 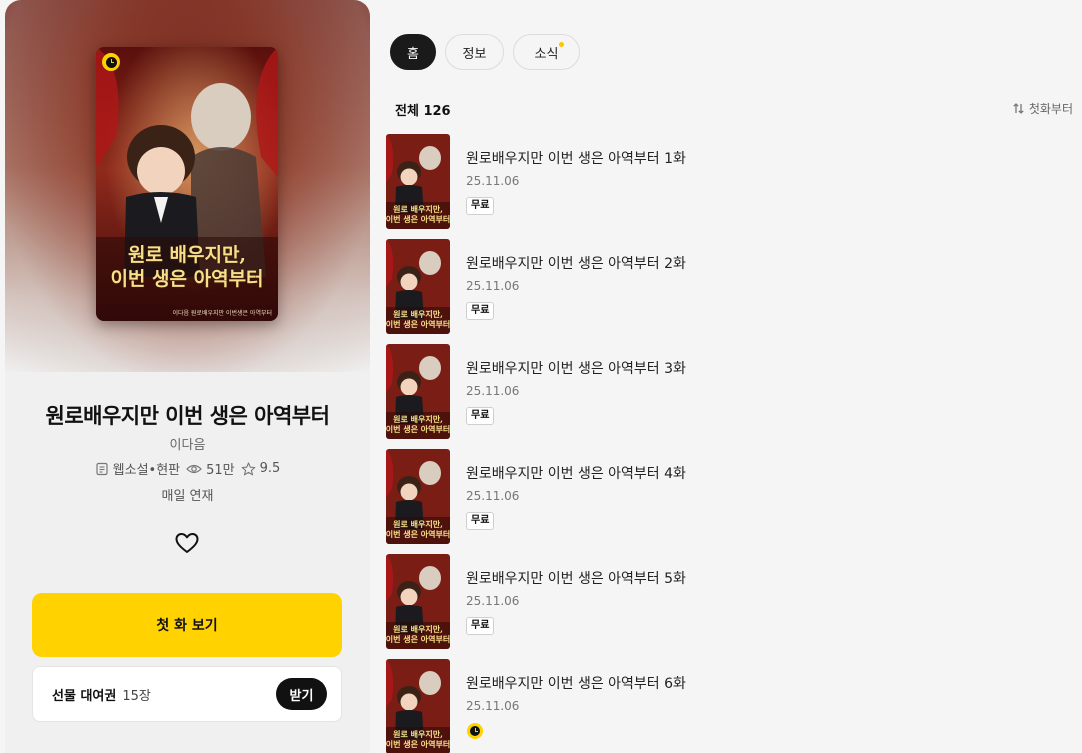 I want to click on episode-title: 원로배우지만 이번 생은 아역부터 2화, so click(x=576, y=264).